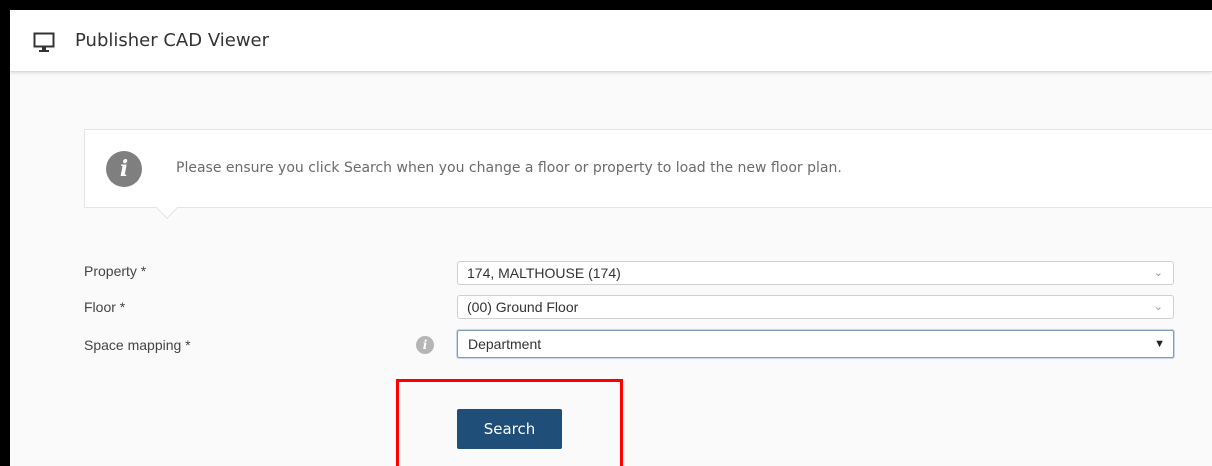 Image resolution: width=1212 pixels, height=466 pixels. I want to click on notice-pointer, so click(167, 207).